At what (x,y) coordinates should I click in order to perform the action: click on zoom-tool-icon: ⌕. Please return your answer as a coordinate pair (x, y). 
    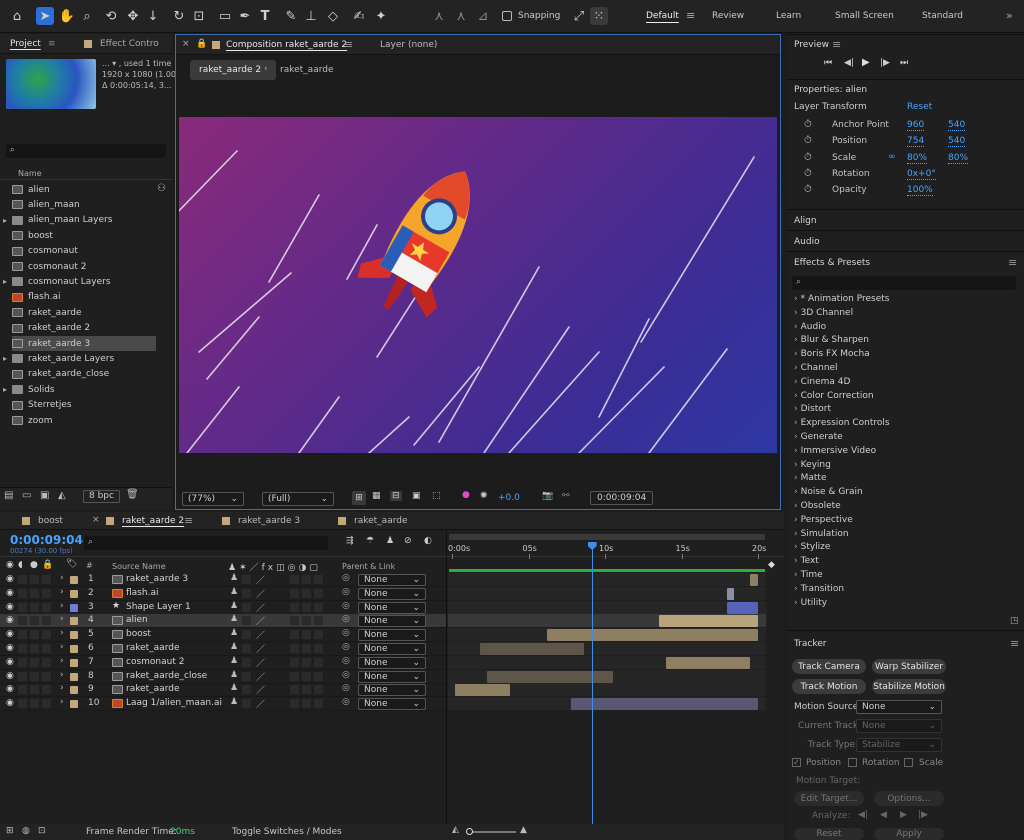
    Looking at the image, I should click on (87, 16).